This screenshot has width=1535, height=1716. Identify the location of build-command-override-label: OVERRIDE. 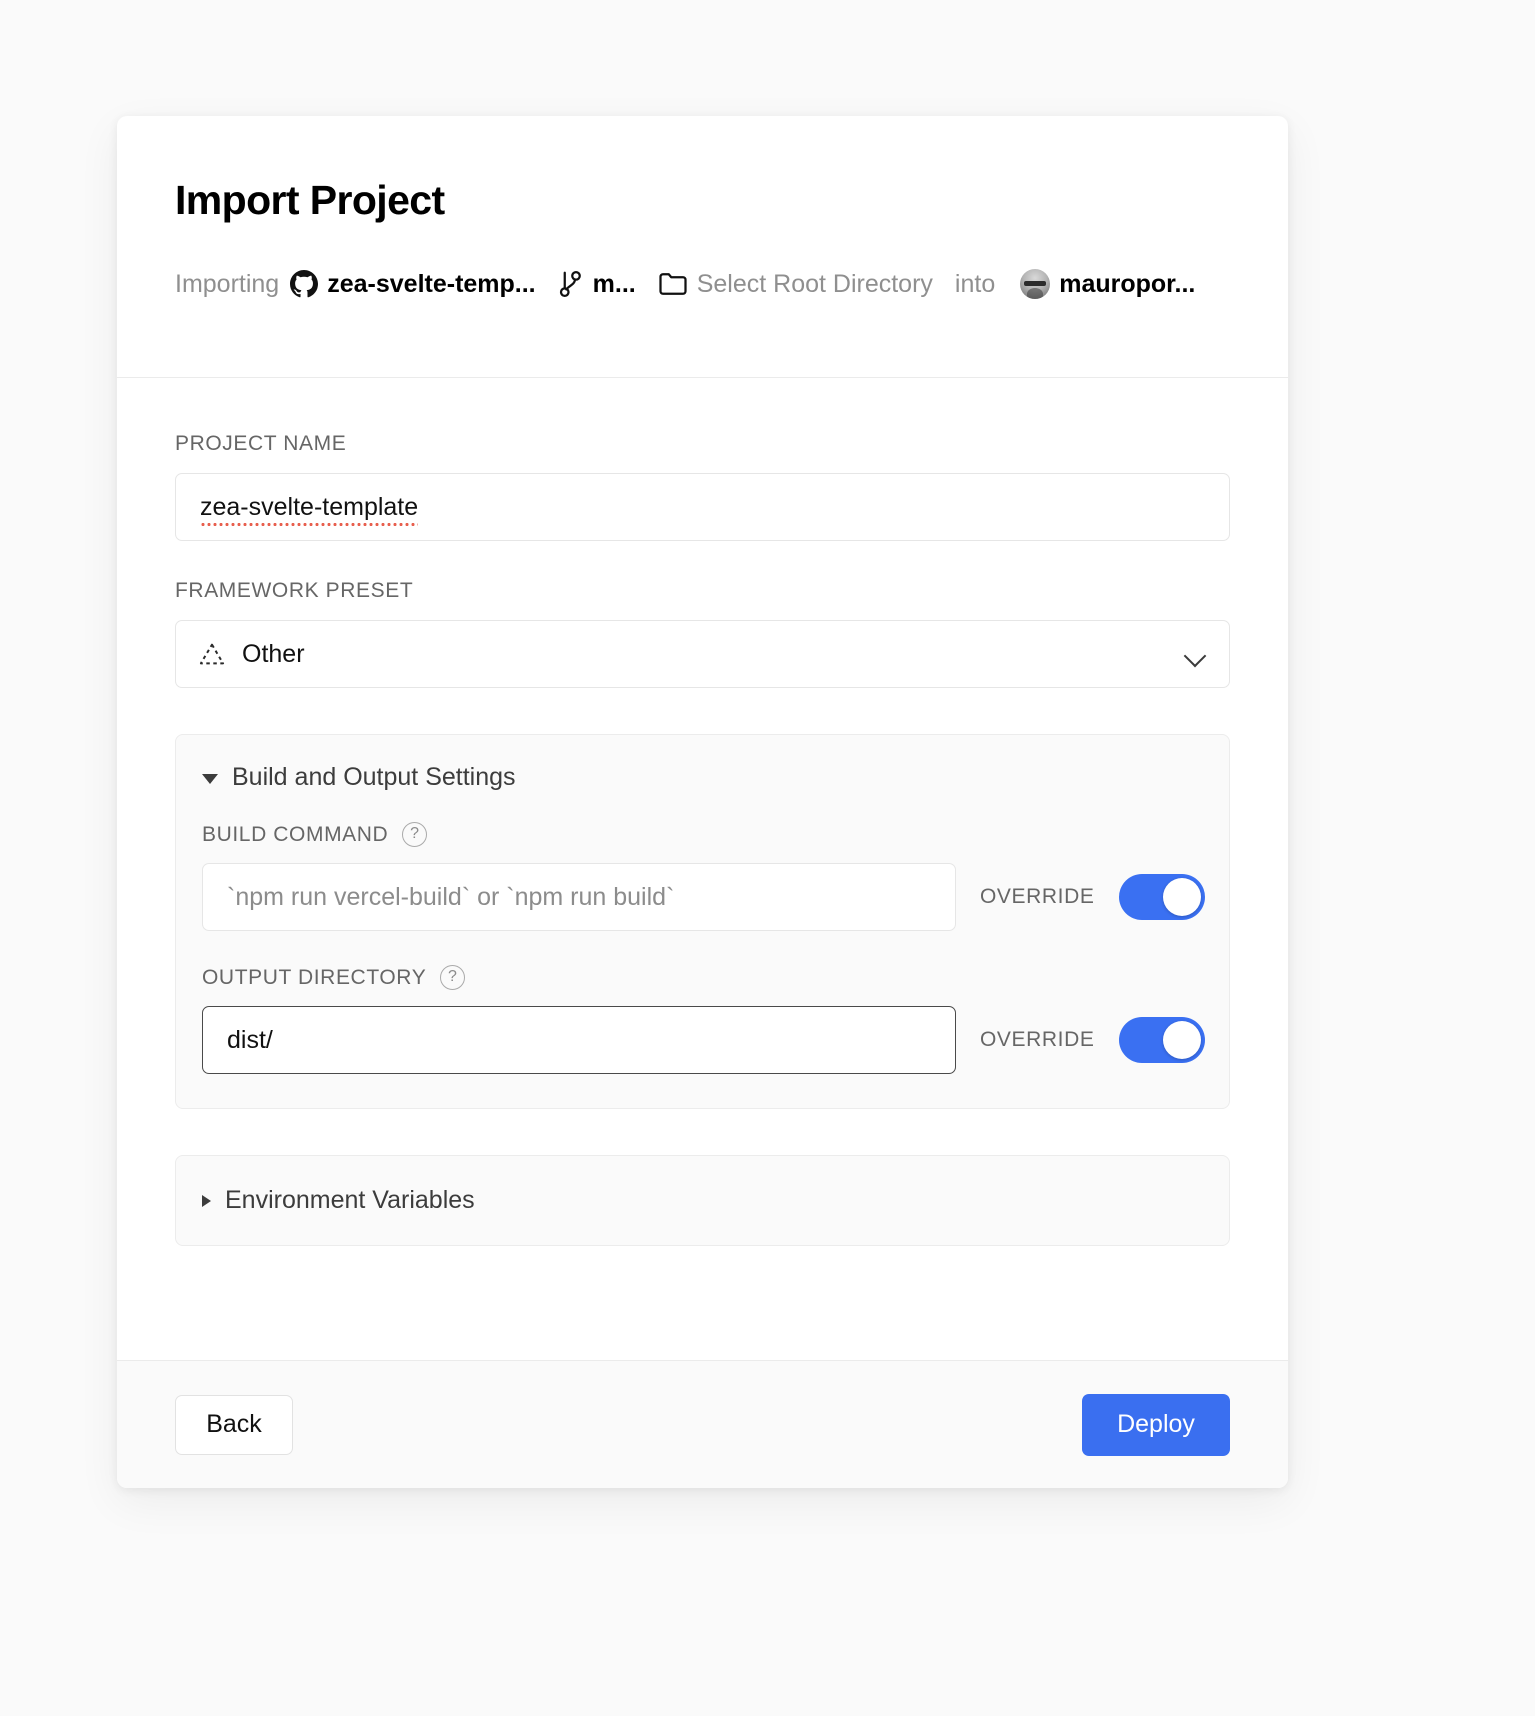
(1037, 896).